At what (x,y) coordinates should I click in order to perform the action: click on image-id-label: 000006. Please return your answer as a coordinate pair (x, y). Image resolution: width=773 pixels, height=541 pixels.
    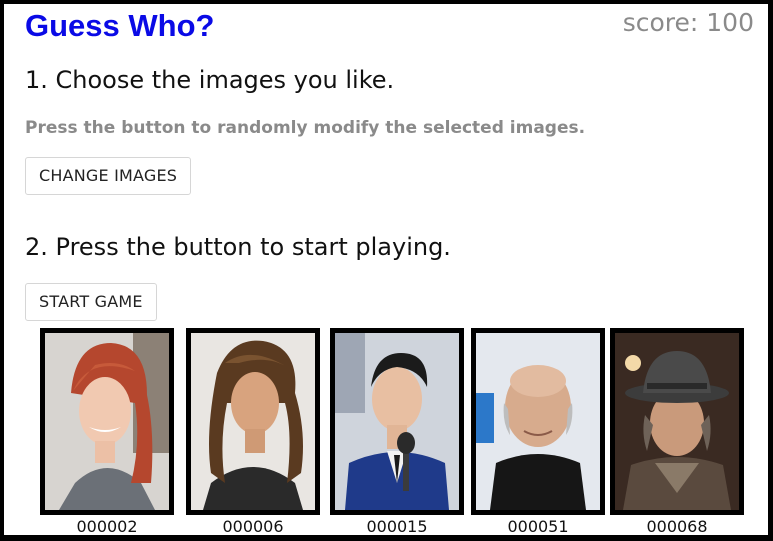
    Looking at the image, I should click on (253, 526).